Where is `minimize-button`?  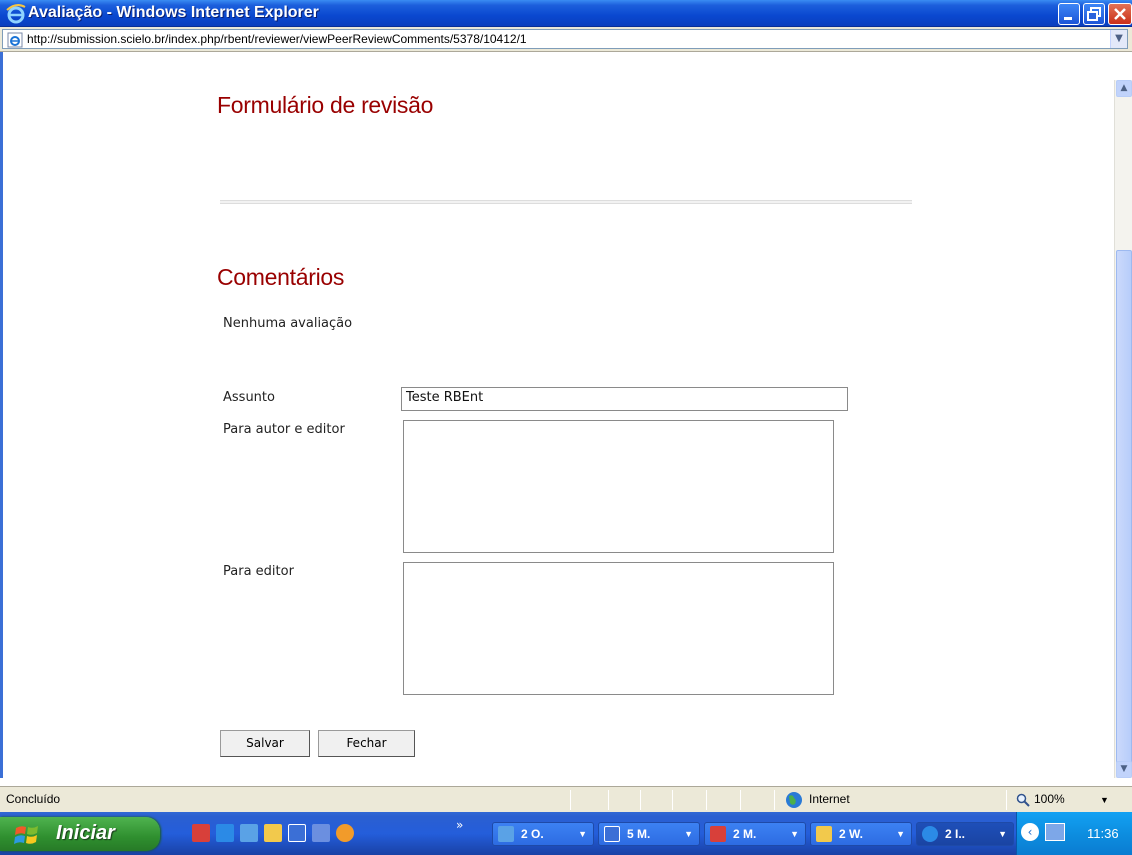 minimize-button is located at coordinates (1069, 14).